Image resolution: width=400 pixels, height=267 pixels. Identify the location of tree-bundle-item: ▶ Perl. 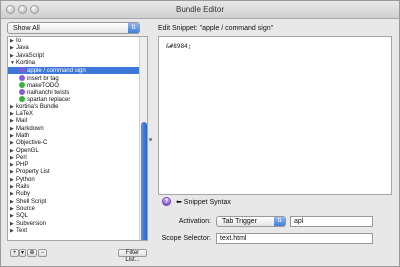
(74, 158).